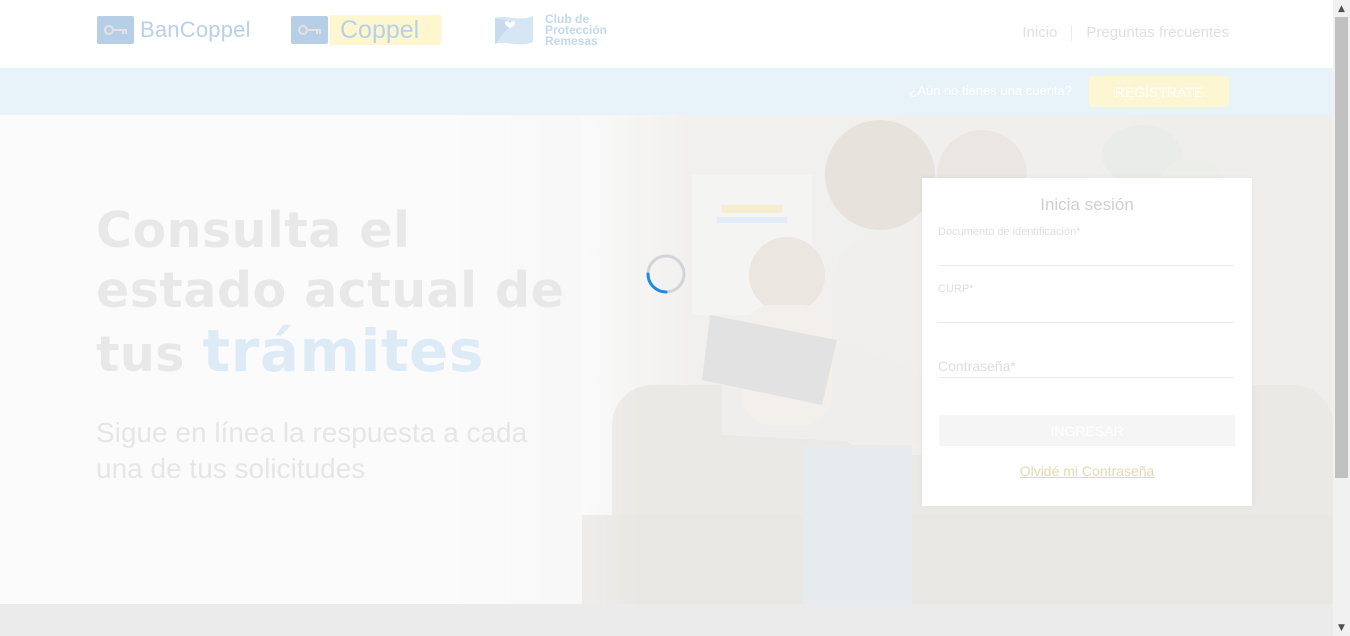 This screenshot has height=636, width=1350. I want to click on password-label: Contraseña*, so click(977, 366).